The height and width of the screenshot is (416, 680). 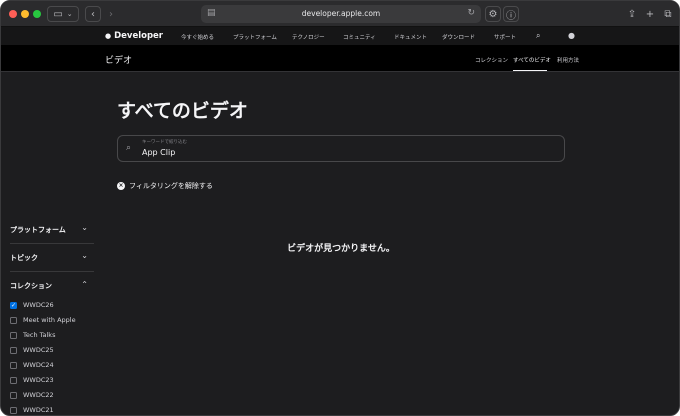 I want to click on clear-filters-button: × フィルタリングを解除する, so click(x=165, y=186).